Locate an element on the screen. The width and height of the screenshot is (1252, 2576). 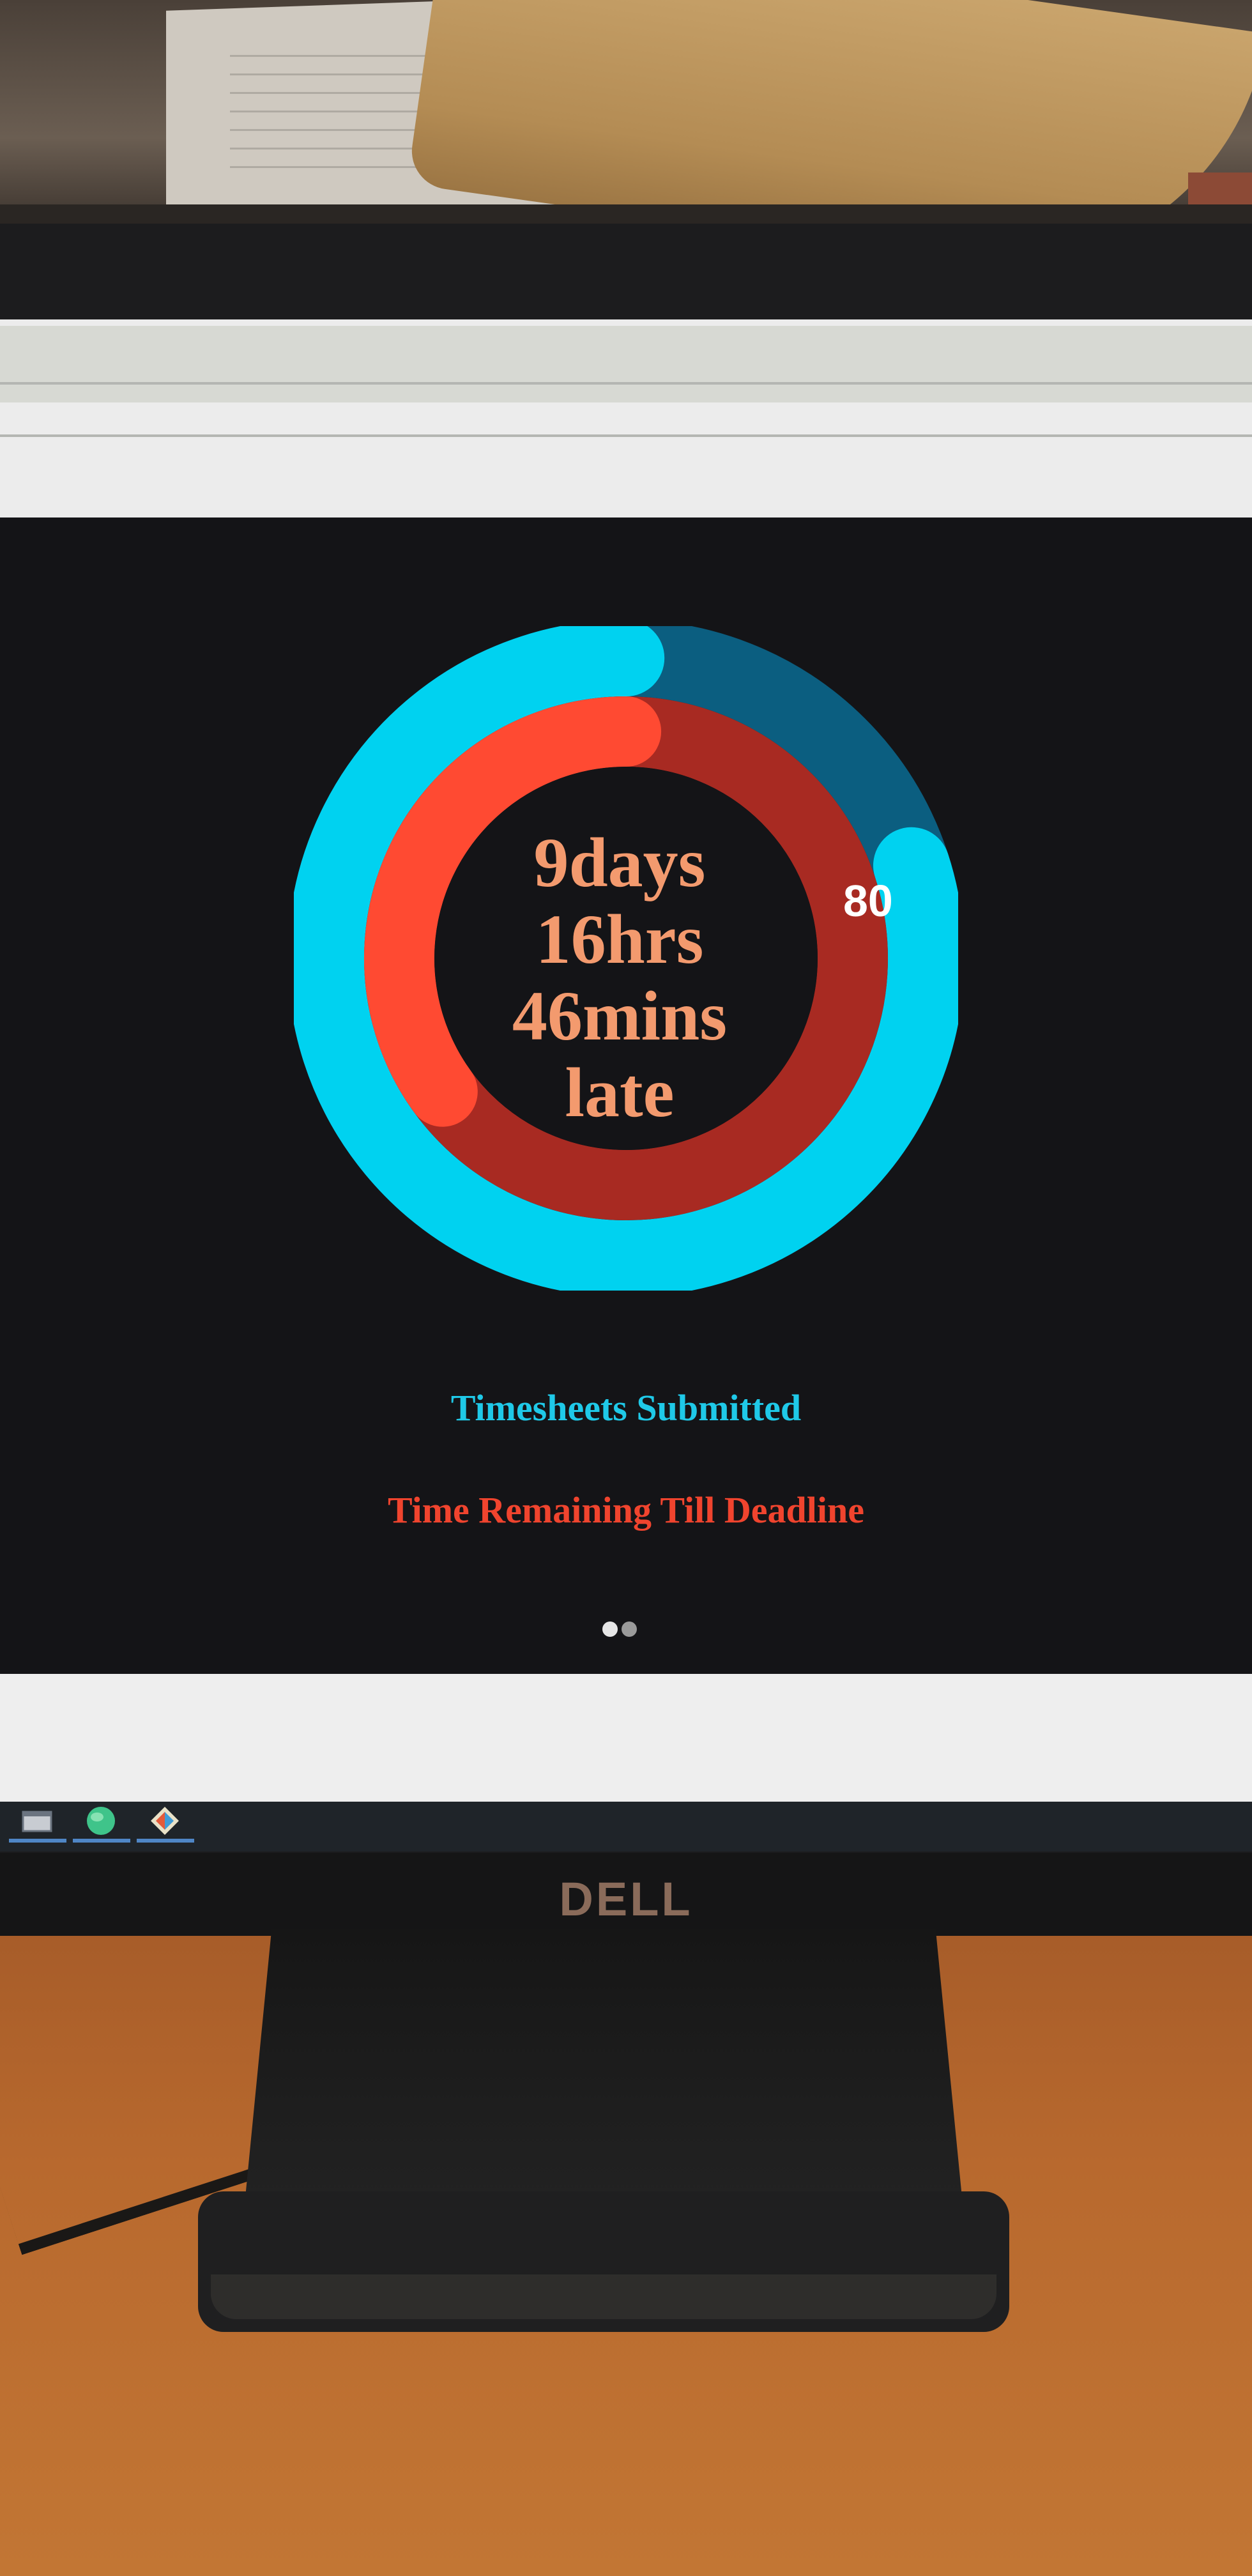
readout-hours: 16hrs is located at coordinates (619, 939).